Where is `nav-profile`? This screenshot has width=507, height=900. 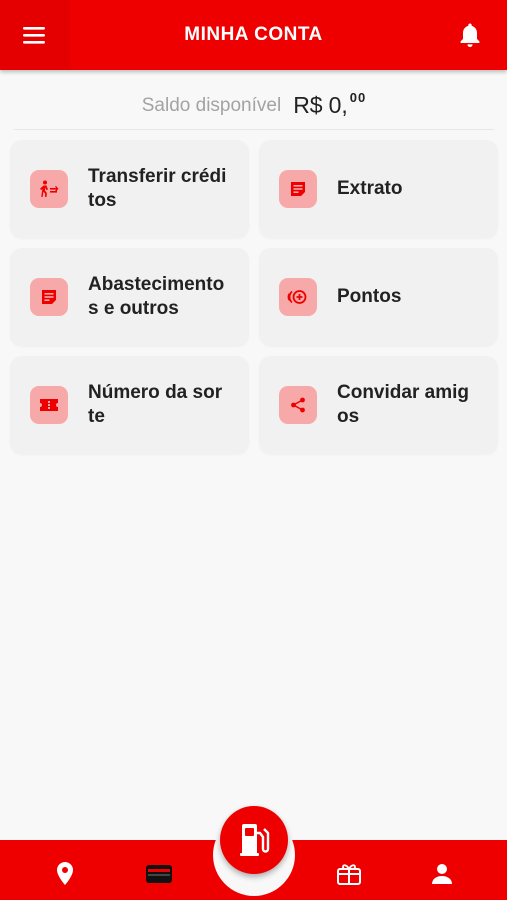 nav-profile is located at coordinates (442, 874).